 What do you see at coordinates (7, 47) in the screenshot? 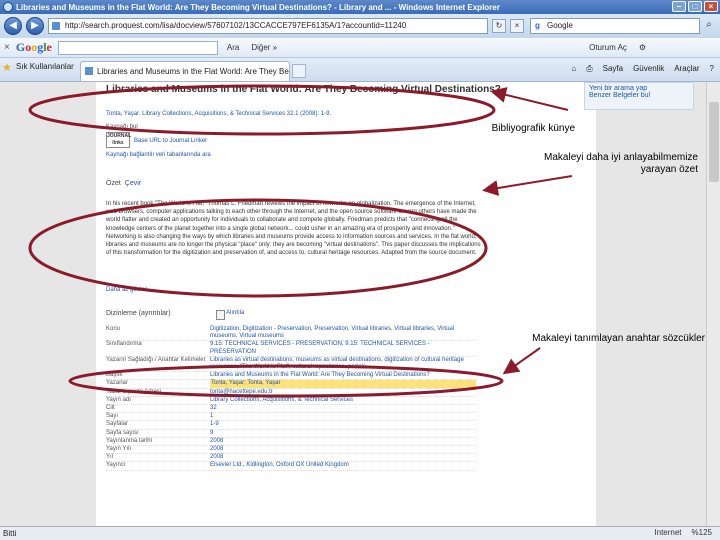
I see `toolbar-close-icon: ×` at bounding box center [7, 47].